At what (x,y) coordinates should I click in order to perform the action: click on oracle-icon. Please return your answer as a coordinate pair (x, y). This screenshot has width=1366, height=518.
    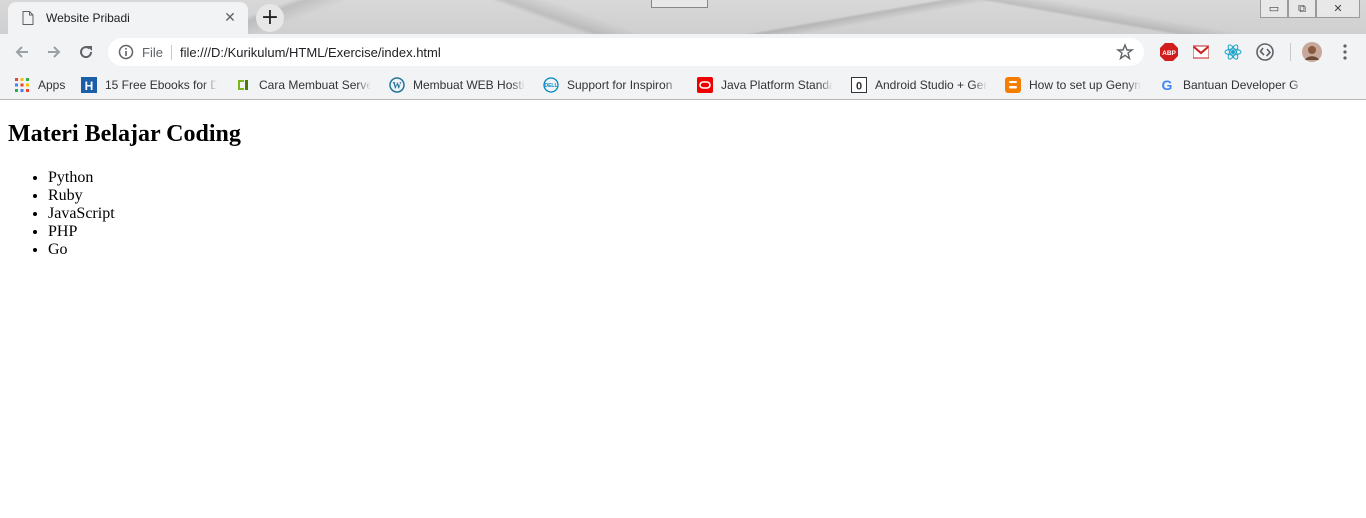
    Looking at the image, I should click on (705, 85).